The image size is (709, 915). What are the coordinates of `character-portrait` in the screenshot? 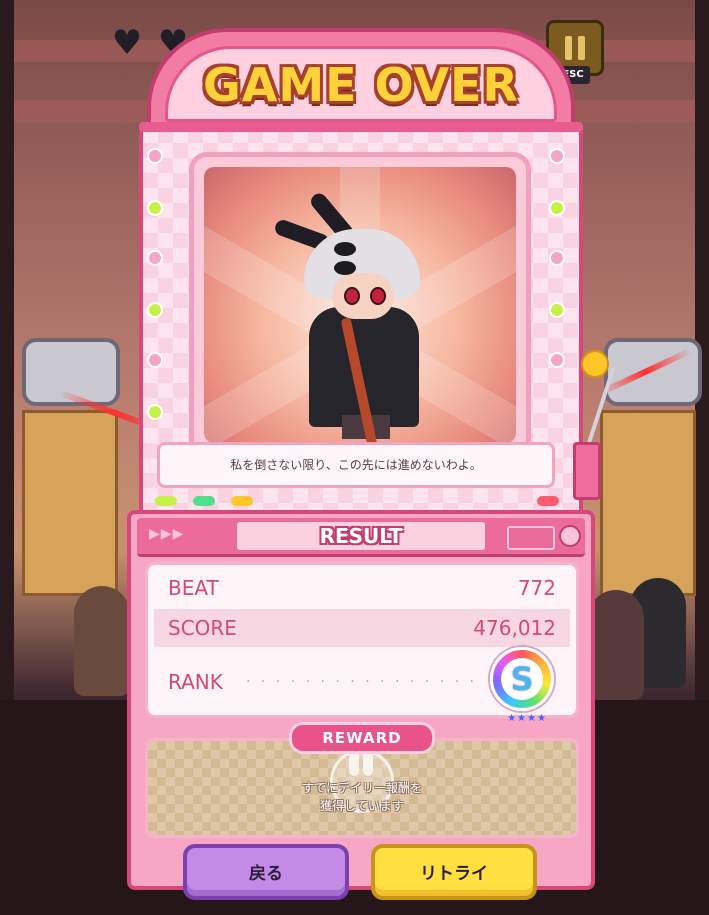 It's located at (360, 305).